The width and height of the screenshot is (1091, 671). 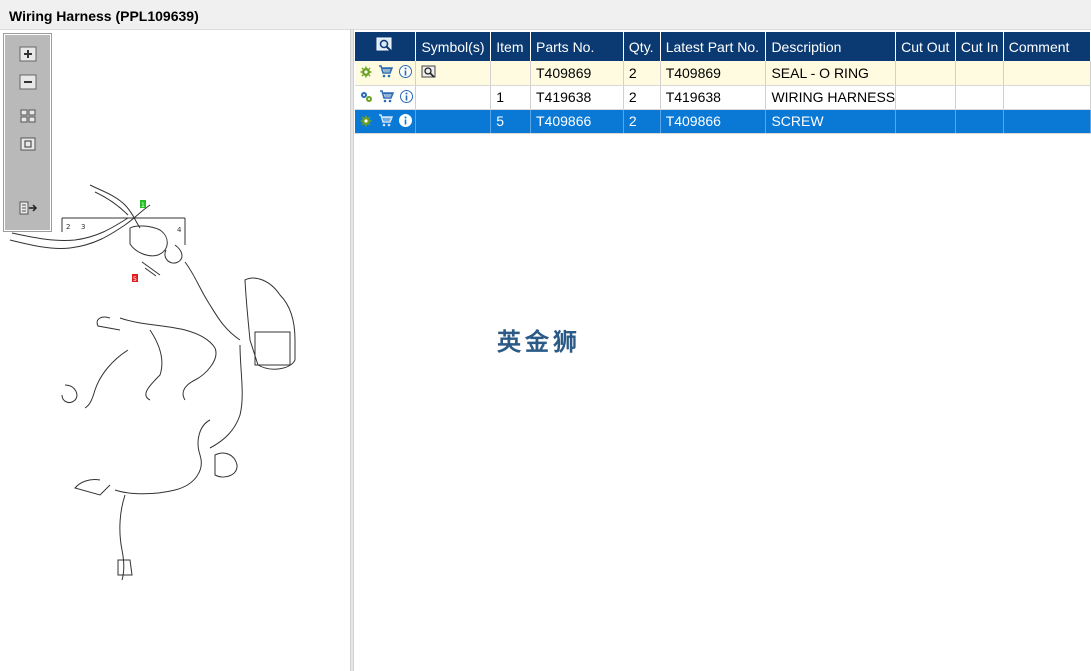 I want to click on table-row-selected: 5 T409866 2 T409866 SCREW, so click(x=723, y=121).